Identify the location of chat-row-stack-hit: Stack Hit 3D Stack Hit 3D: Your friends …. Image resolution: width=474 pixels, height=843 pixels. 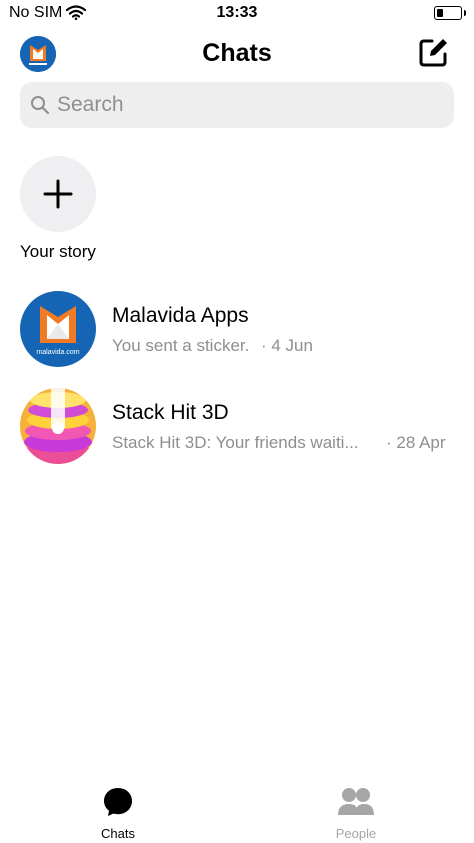
(237, 428).